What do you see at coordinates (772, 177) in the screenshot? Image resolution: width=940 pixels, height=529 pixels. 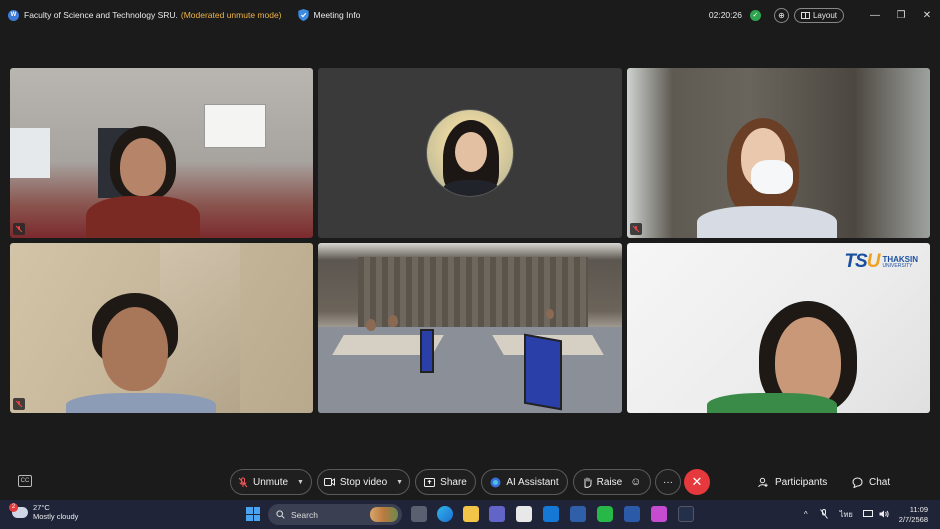 I see `face-mask` at bounding box center [772, 177].